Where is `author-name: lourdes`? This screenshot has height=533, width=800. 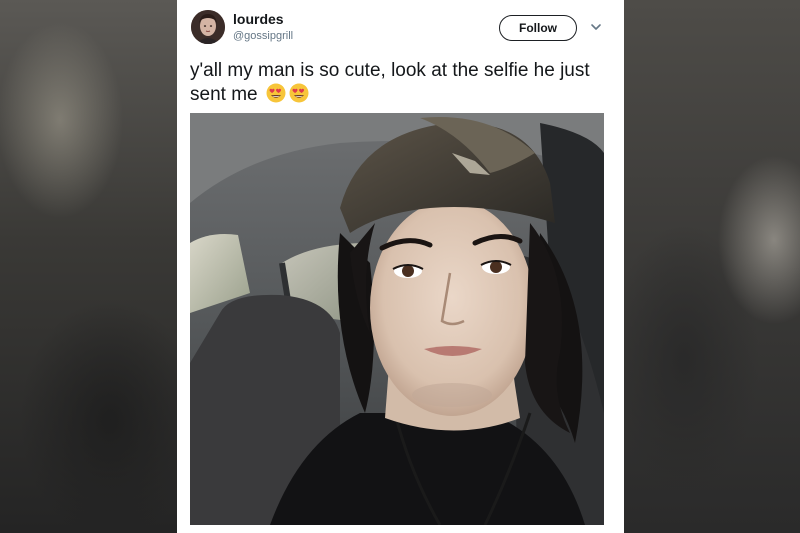 author-name: lourdes is located at coordinates (258, 19).